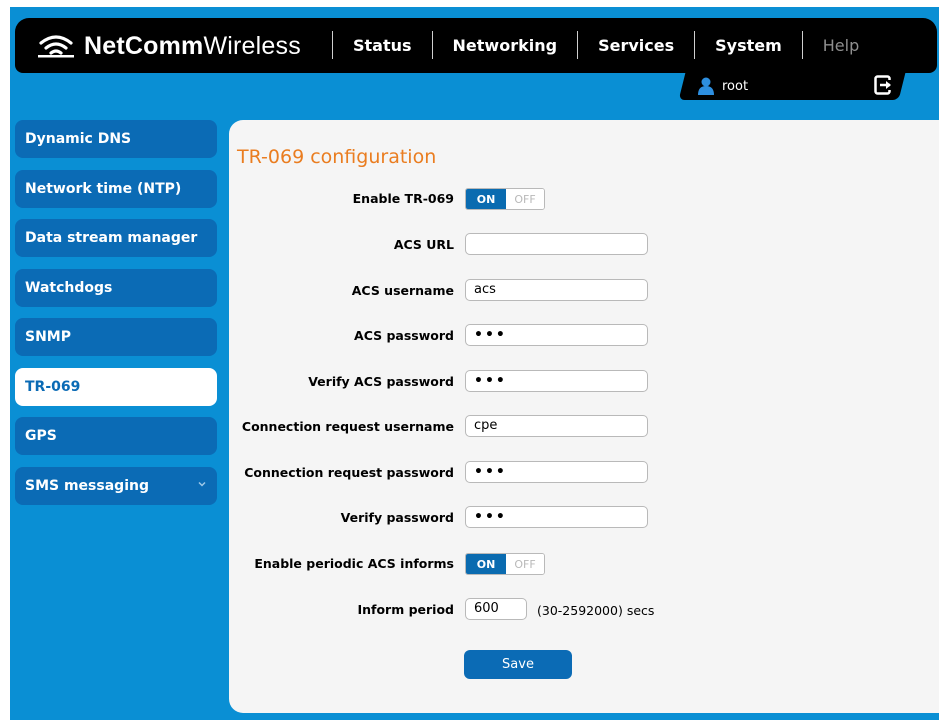  What do you see at coordinates (116, 436) in the screenshot?
I see `sidebar-item-gps: GPS` at bounding box center [116, 436].